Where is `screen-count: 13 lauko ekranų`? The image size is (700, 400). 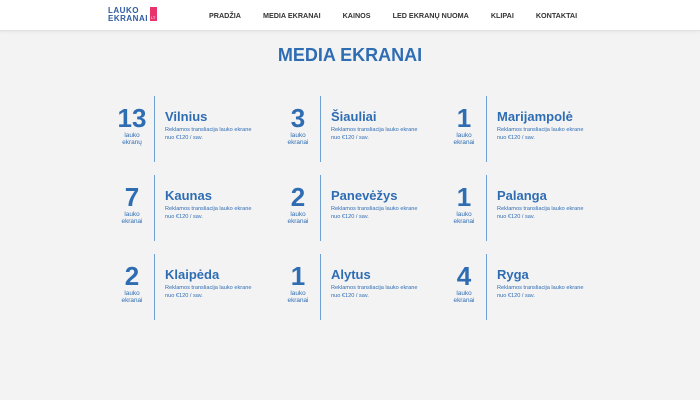 screen-count: 13 lauko ekranų is located at coordinates (132, 135).